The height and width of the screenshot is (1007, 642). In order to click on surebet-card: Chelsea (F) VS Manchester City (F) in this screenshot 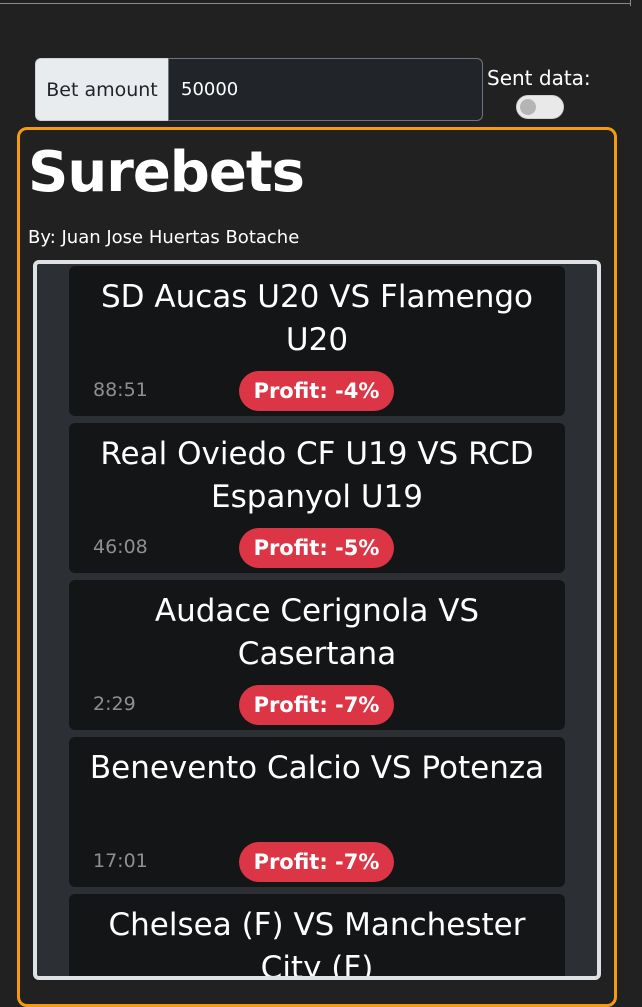, I will do `click(317, 937)`.